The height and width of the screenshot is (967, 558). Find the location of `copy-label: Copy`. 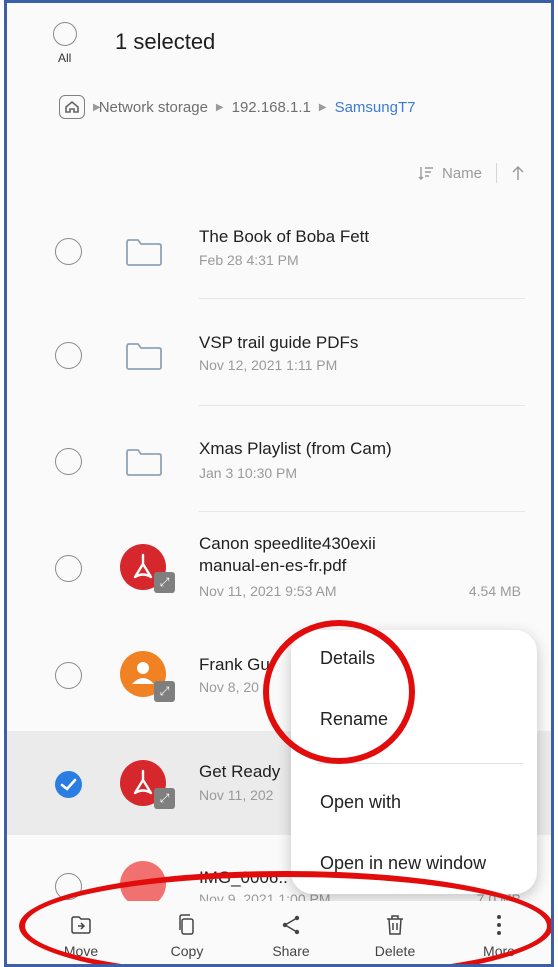

copy-label: Copy is located at coordinates (187, 951).